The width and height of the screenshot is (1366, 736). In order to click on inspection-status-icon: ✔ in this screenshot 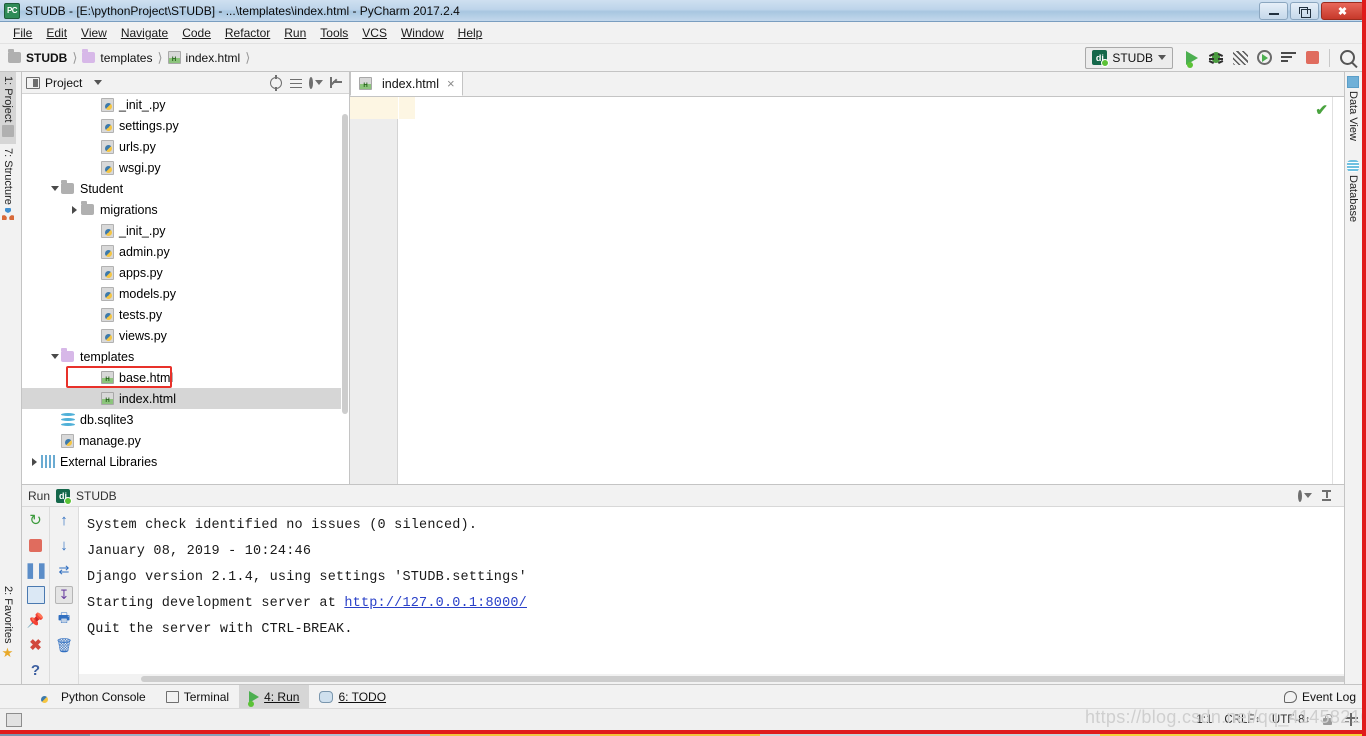, I will do `click(1321, 110)`.